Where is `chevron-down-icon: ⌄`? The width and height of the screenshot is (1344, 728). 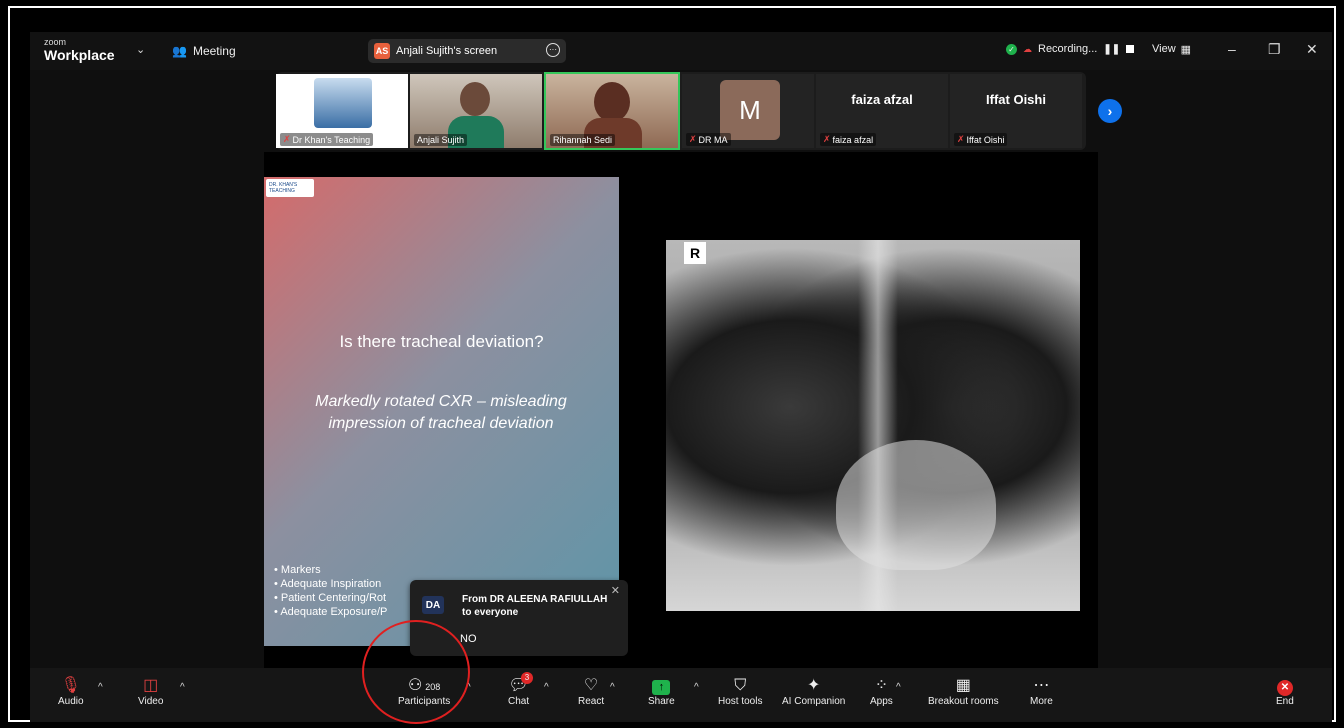 chevron-down-icon: ⌄ is located at coordinates (140, 49).